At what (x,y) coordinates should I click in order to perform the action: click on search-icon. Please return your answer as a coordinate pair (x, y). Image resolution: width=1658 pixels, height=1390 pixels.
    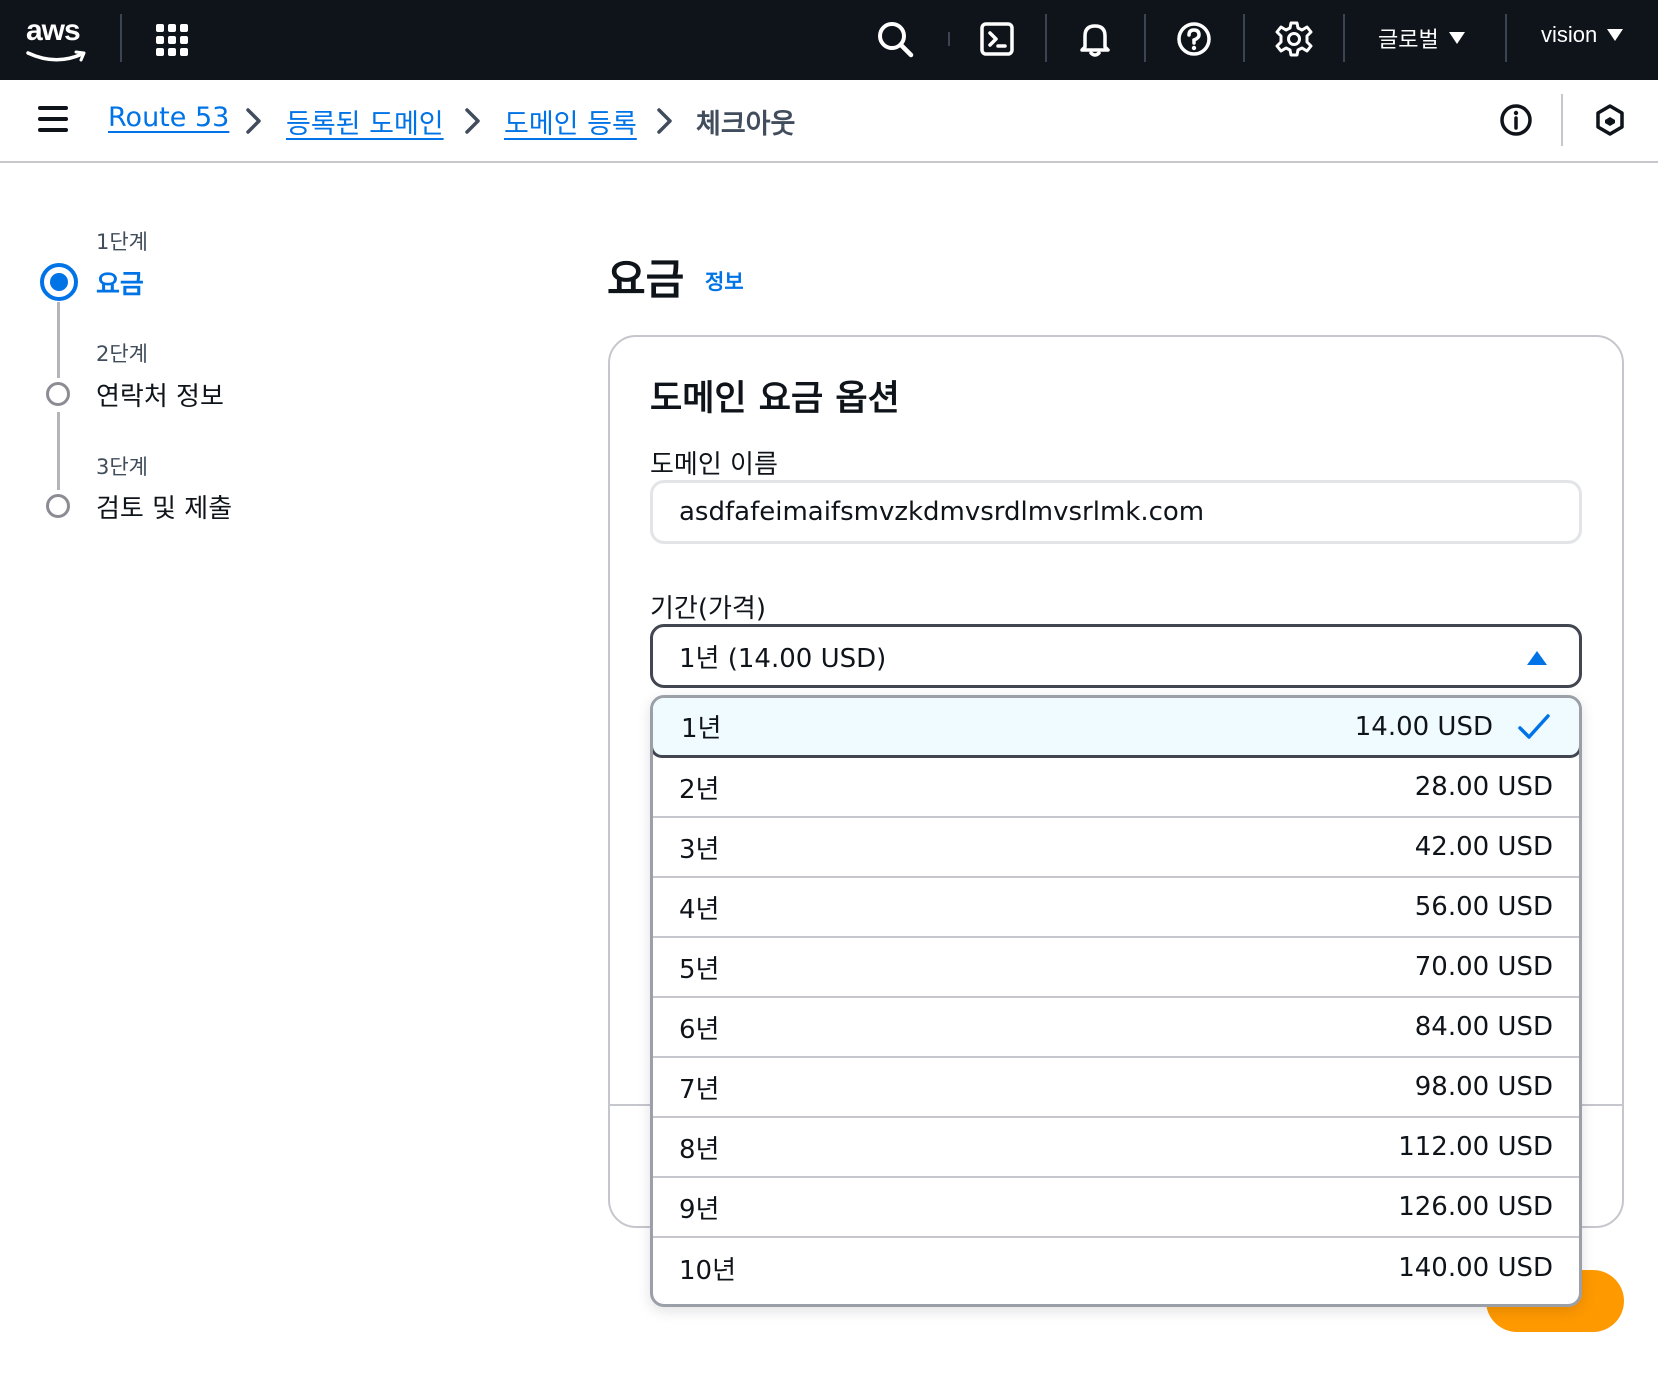
    Looking at the image, I should click on (895, 39).